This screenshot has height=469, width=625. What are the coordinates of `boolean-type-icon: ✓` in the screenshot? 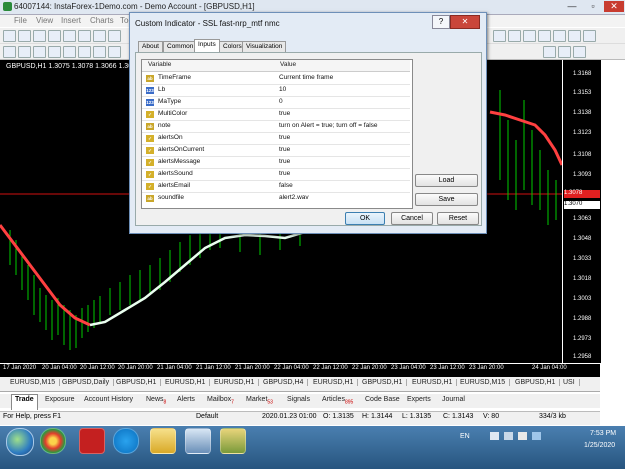 It's located at (150, 150).